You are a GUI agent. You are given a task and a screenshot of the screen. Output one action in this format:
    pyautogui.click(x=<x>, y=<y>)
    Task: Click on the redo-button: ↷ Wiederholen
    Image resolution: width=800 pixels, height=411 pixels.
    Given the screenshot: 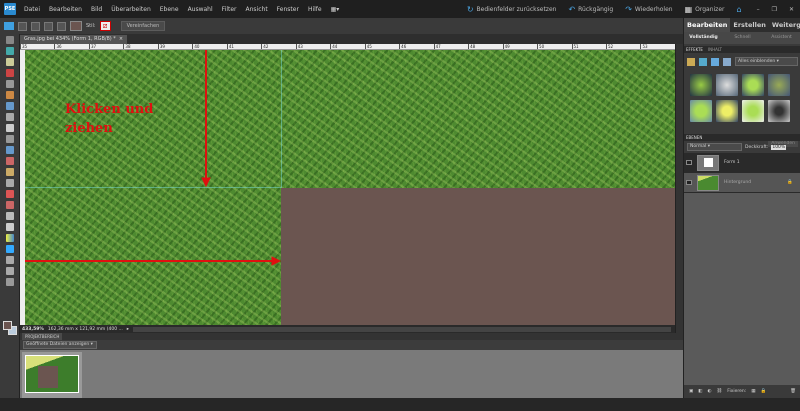 What is the action you would take?
    pyautogui.click(x=648, y=9)
    